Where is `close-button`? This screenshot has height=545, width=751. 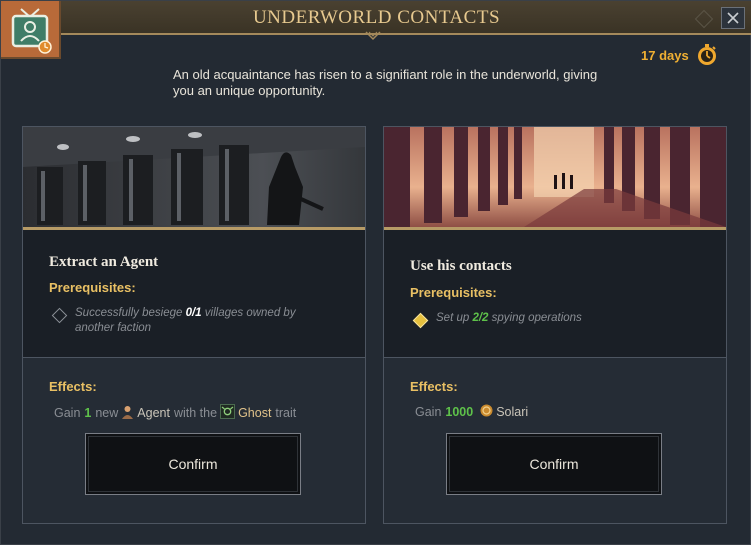 close-button is located at coordinates (733, 18).